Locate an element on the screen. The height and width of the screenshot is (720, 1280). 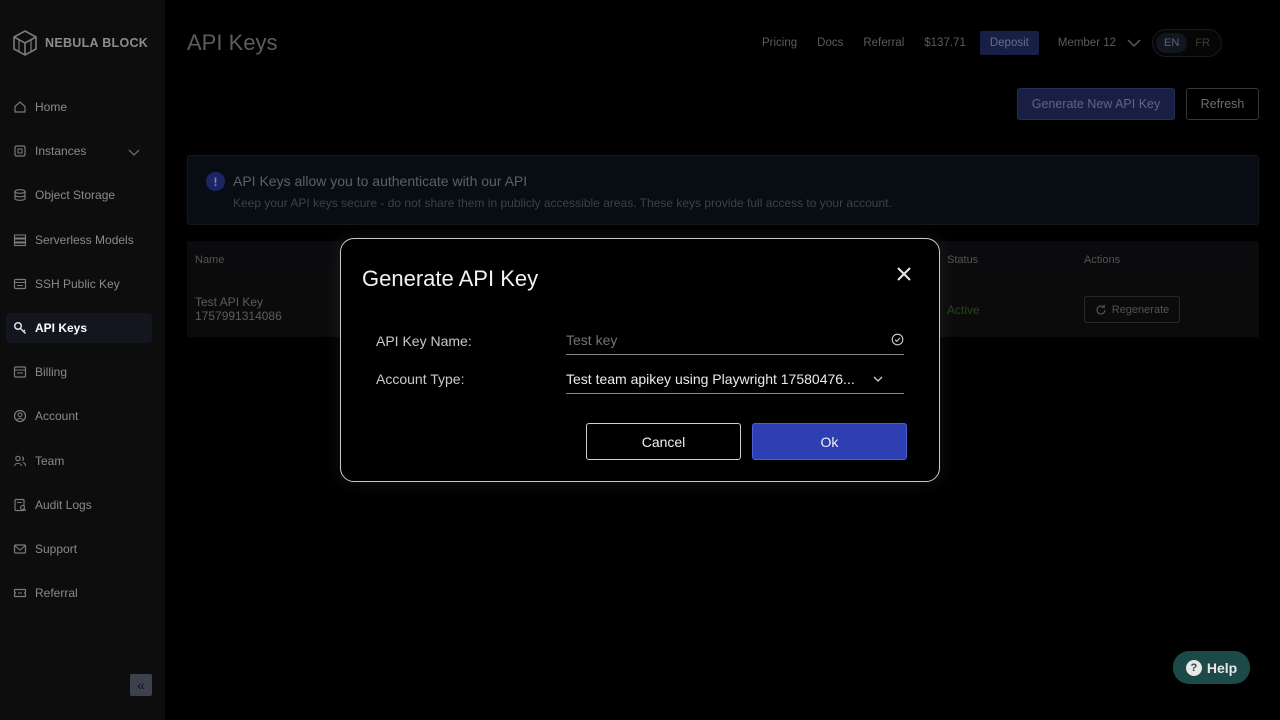
sidebar-item-label: Instances is located at coordinates (61, 151).